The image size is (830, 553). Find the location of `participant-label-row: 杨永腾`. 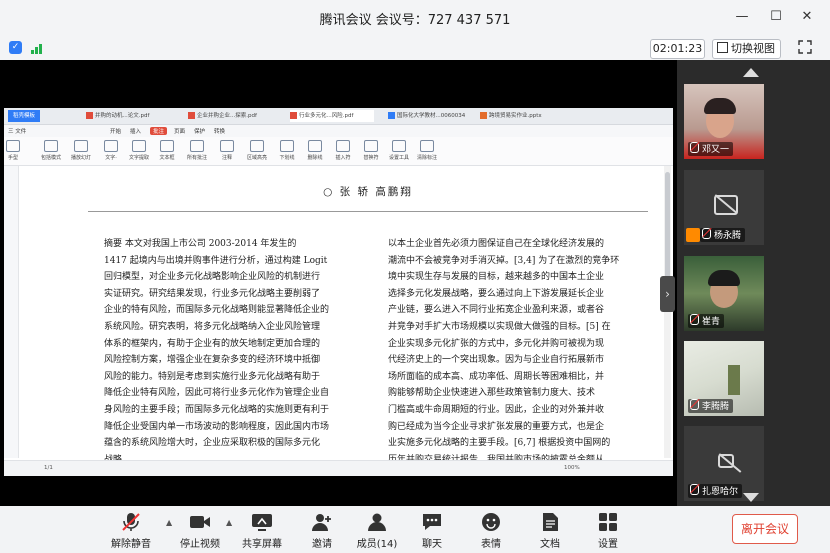

participant-label-row: 杨永腾 is located at coordinates (732, 236).